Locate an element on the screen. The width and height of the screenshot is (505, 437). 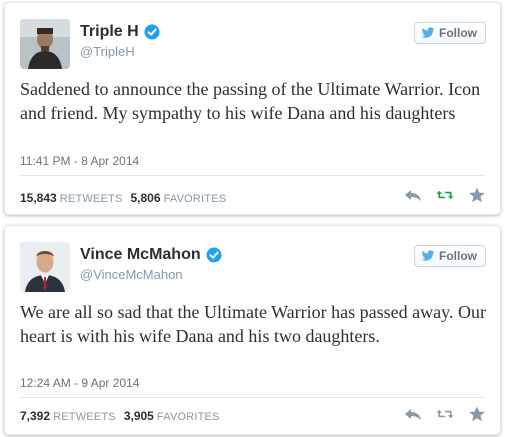
favorite-count: 5,806 is located at coordinates (145, 198).